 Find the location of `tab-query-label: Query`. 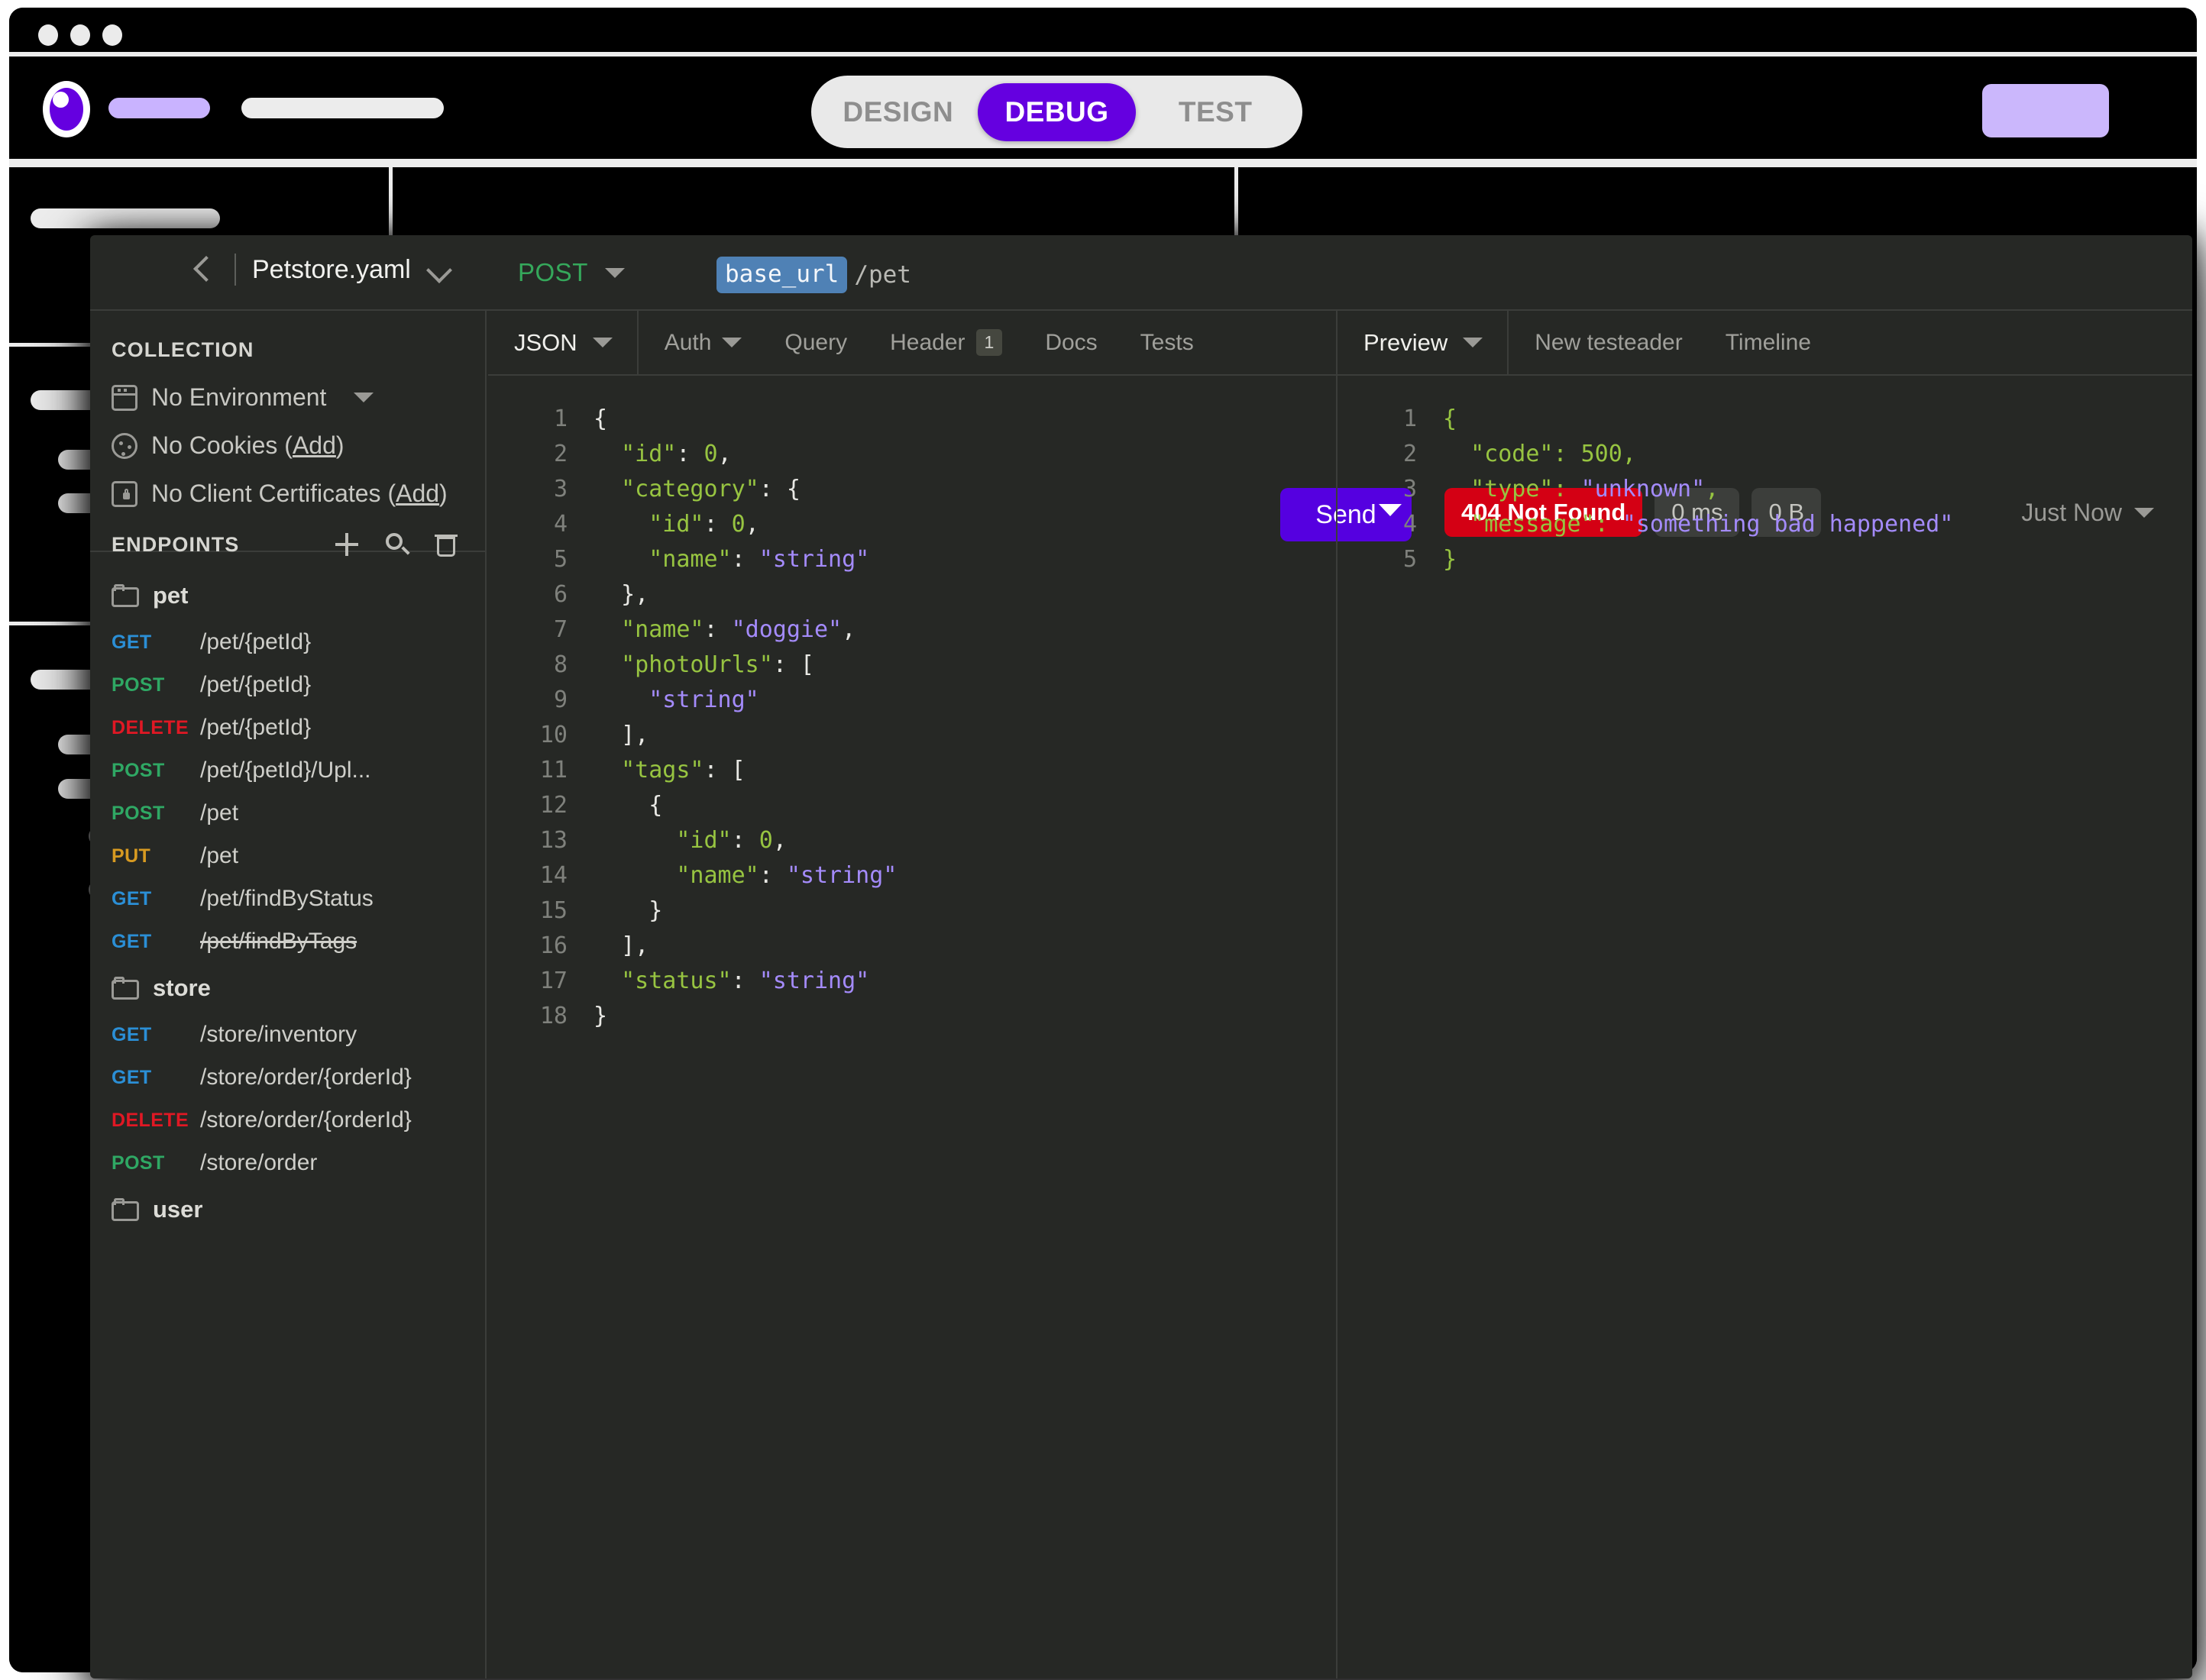

tab-query-label: Query is located at coordinates (816, 342).